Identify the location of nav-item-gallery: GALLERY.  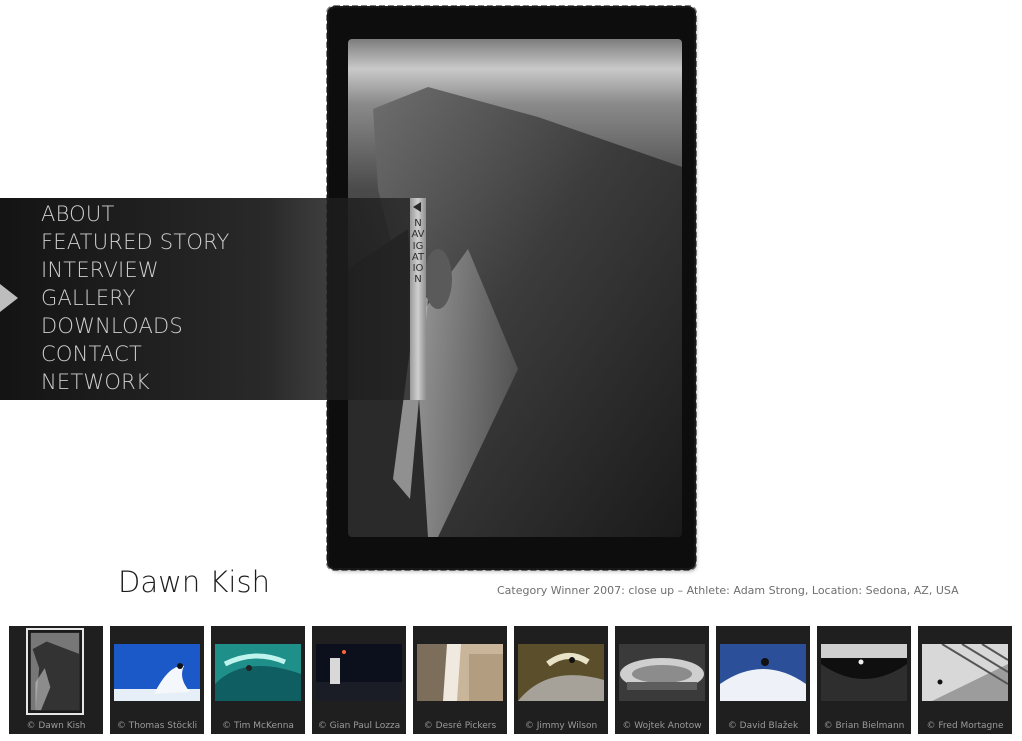
(135, 298).